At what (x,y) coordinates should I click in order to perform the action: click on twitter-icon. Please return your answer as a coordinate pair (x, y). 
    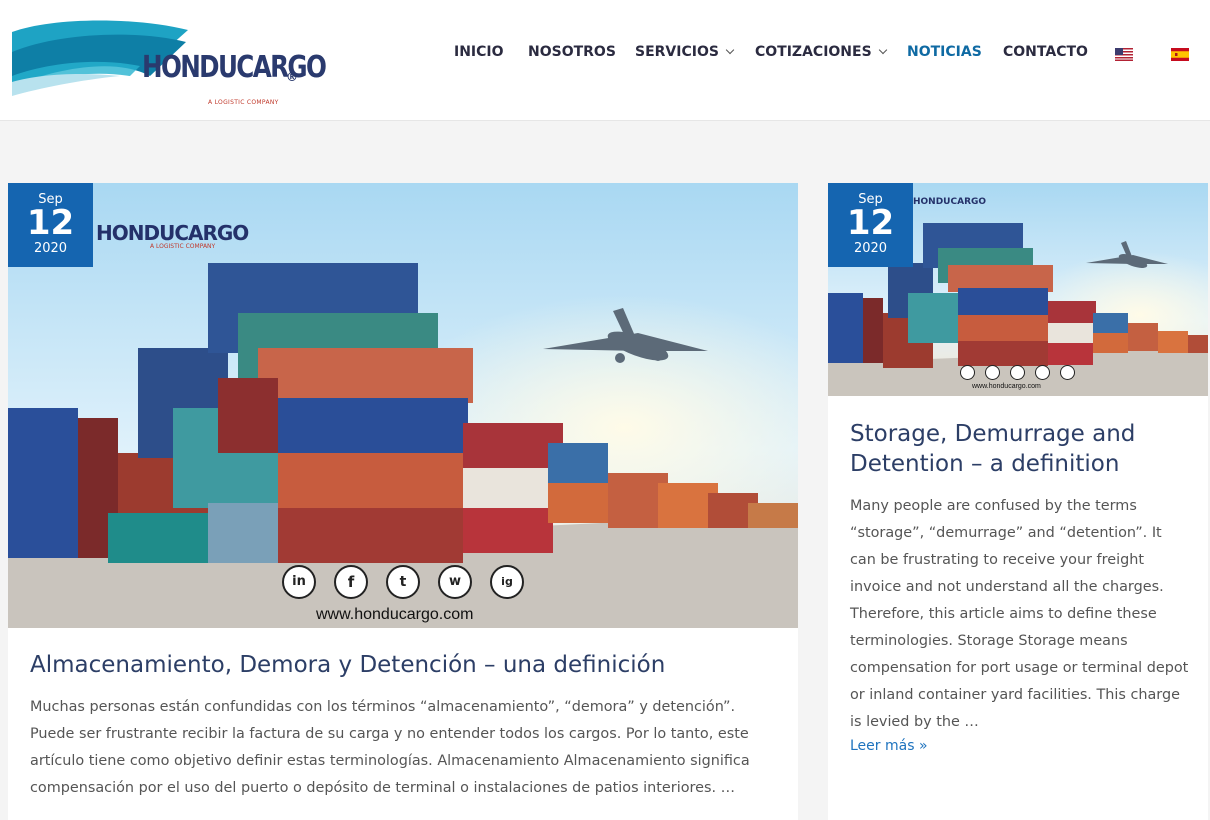
    Looking at the image, I should click on (1017, 372).